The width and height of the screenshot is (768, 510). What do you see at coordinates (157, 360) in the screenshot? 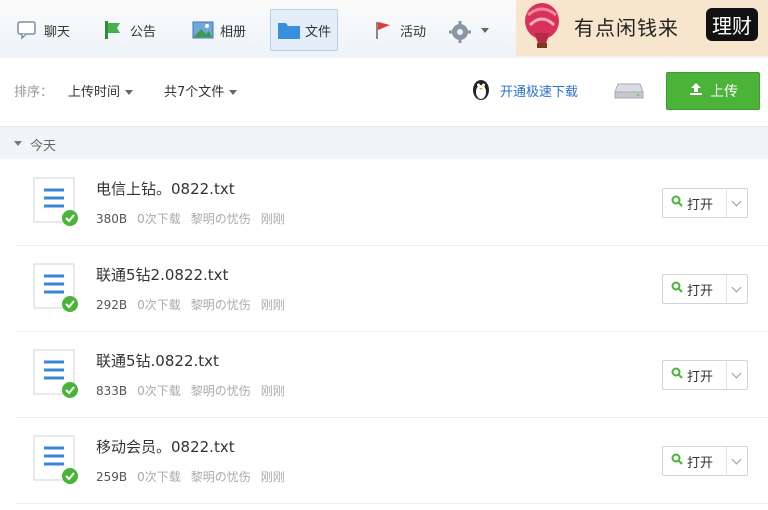
I see `file-name: 联通5钻.0822.txt` at bounding box center [157, 360].